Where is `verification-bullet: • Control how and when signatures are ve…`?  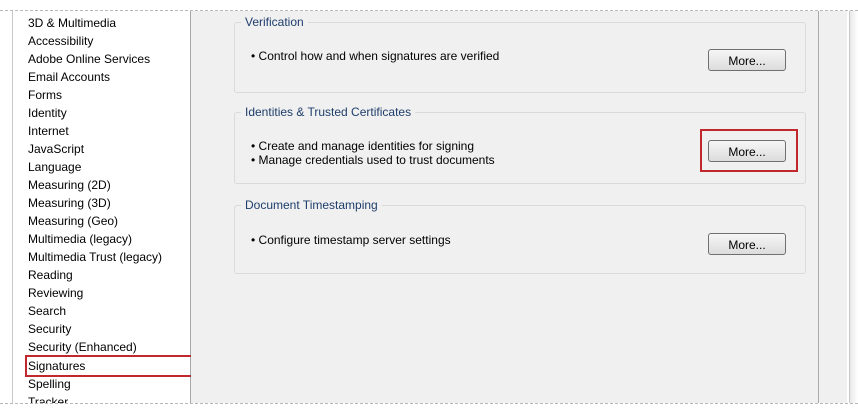 verification-bullet: • Control how and when signatures are ve… is located at coordinates (375, 56).